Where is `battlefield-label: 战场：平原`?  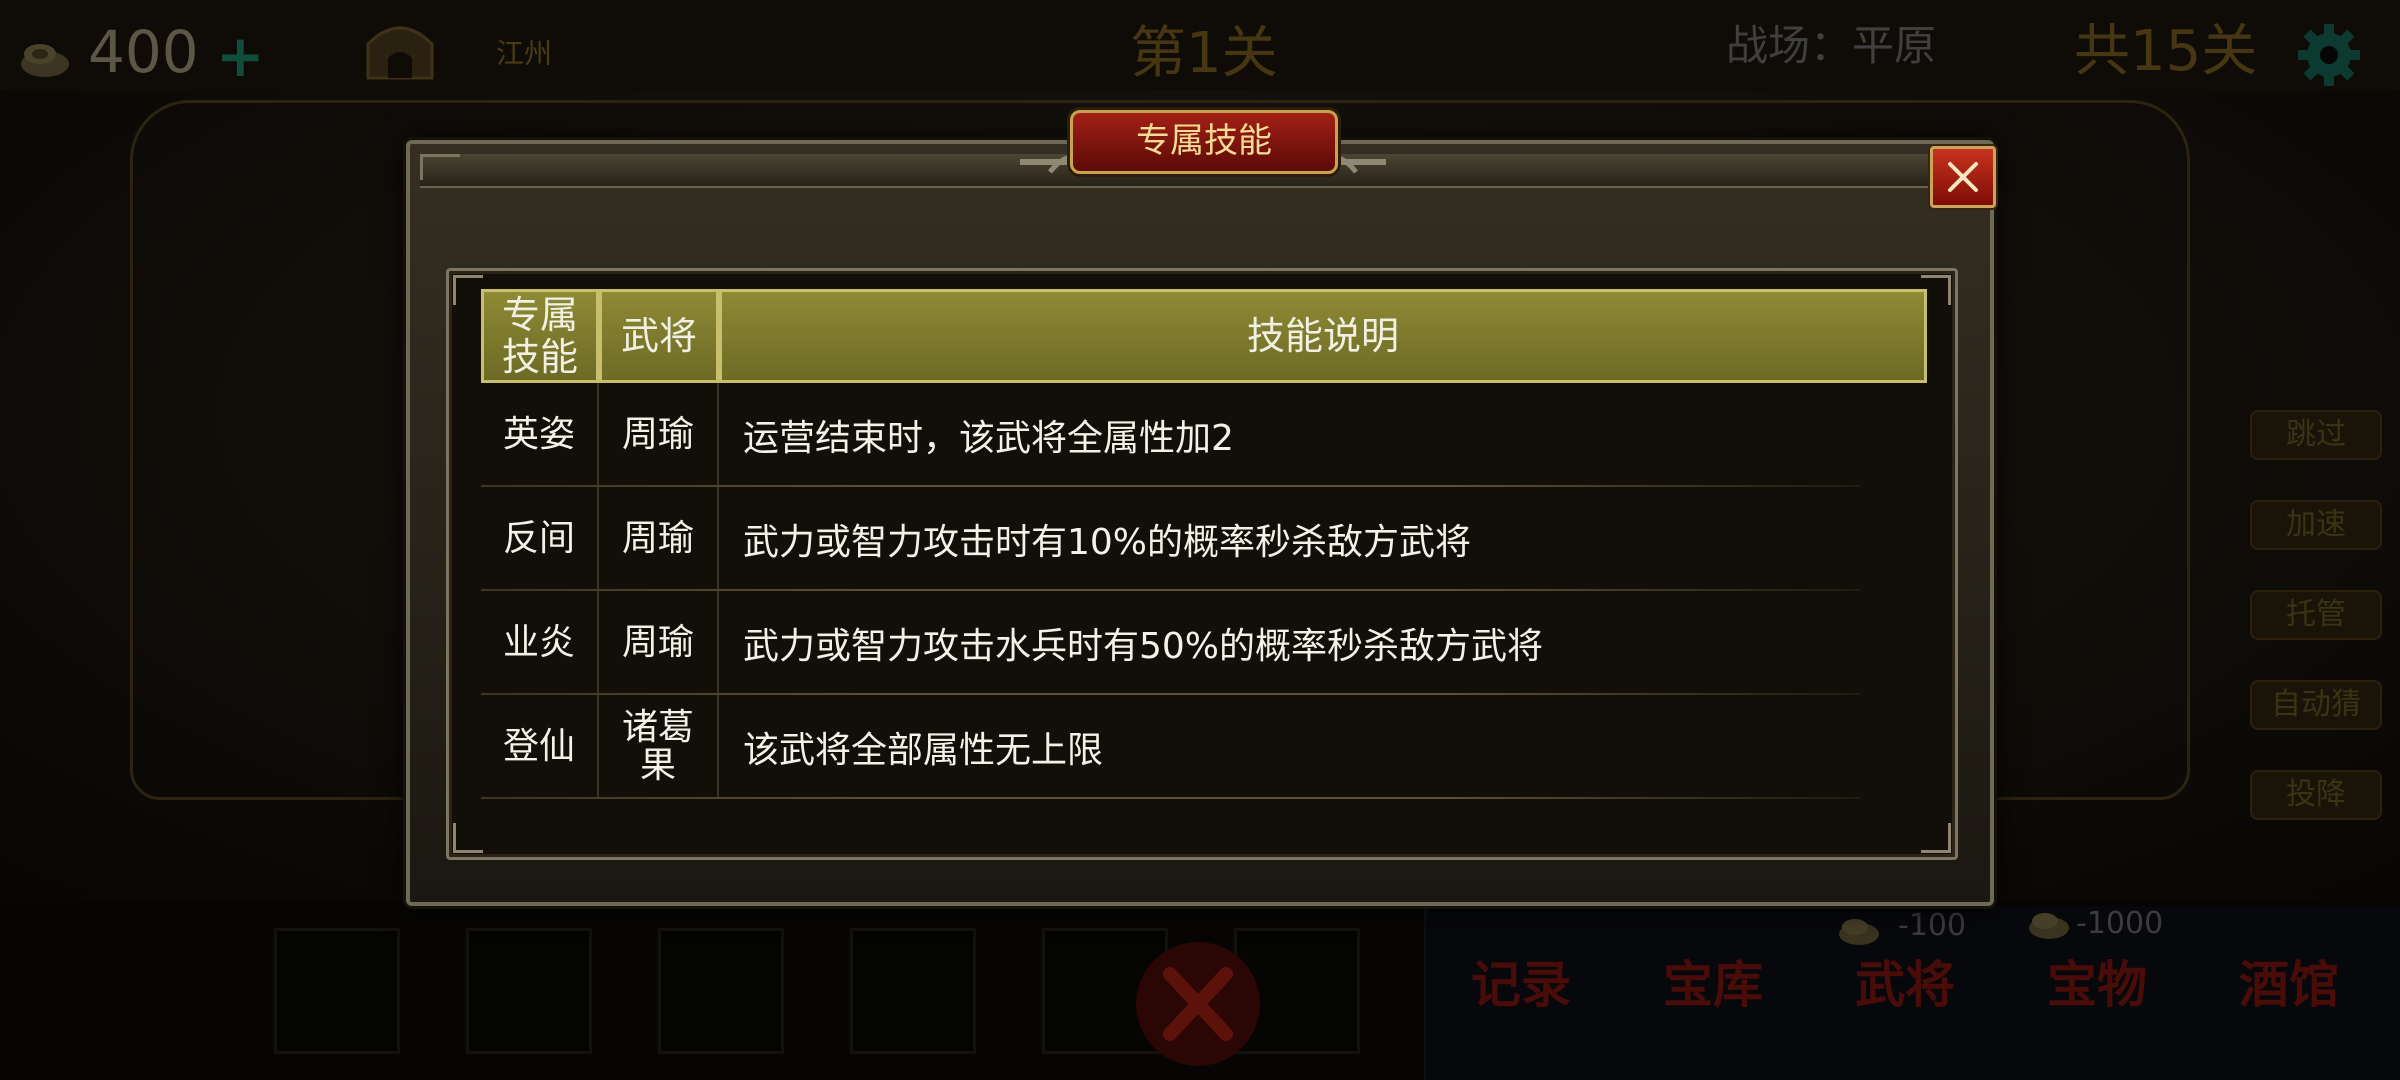
battlefield-label: 战场：平原 is located at coordinates (1831, 45).